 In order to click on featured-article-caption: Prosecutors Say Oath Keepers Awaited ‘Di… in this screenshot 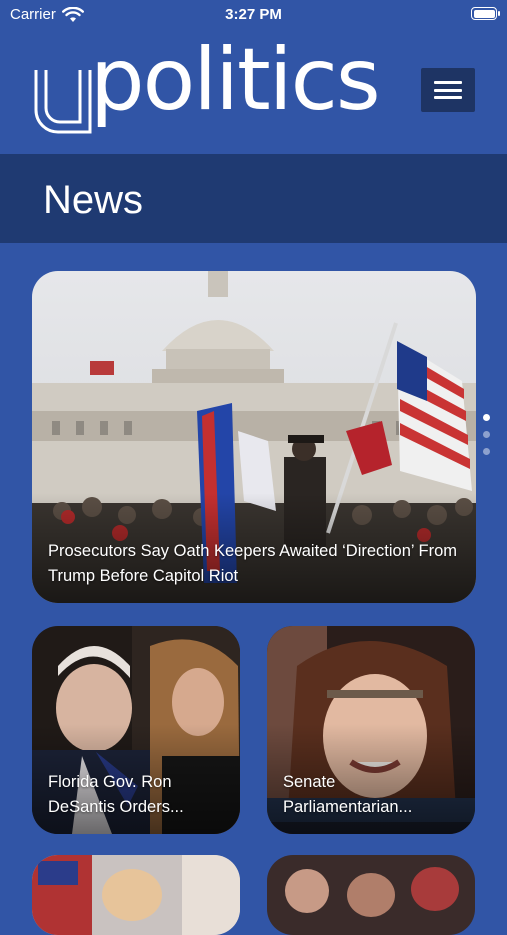, I will do `click(253, 563)`.